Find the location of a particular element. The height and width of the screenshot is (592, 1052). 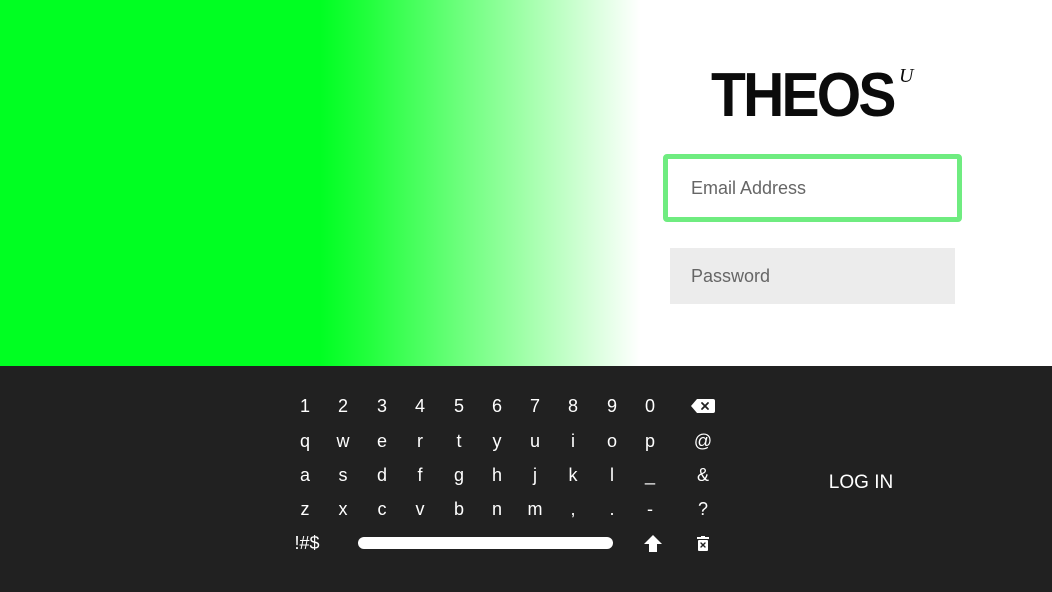

key: 0 is located at coordinates (650, 406).